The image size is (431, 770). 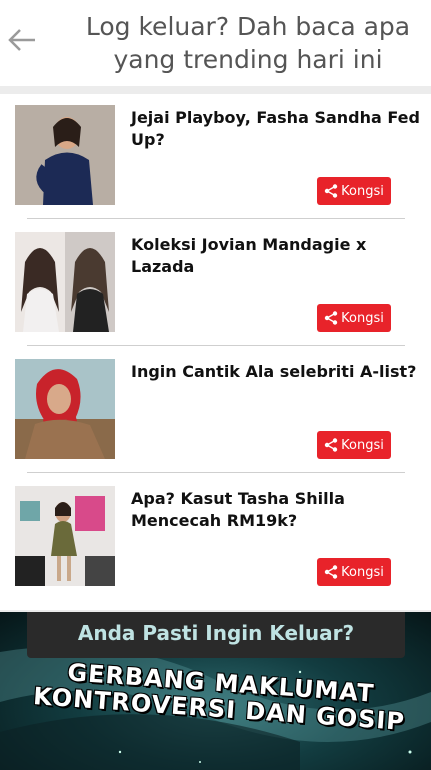 I want to click on back-button, so click(x=22, y=40).